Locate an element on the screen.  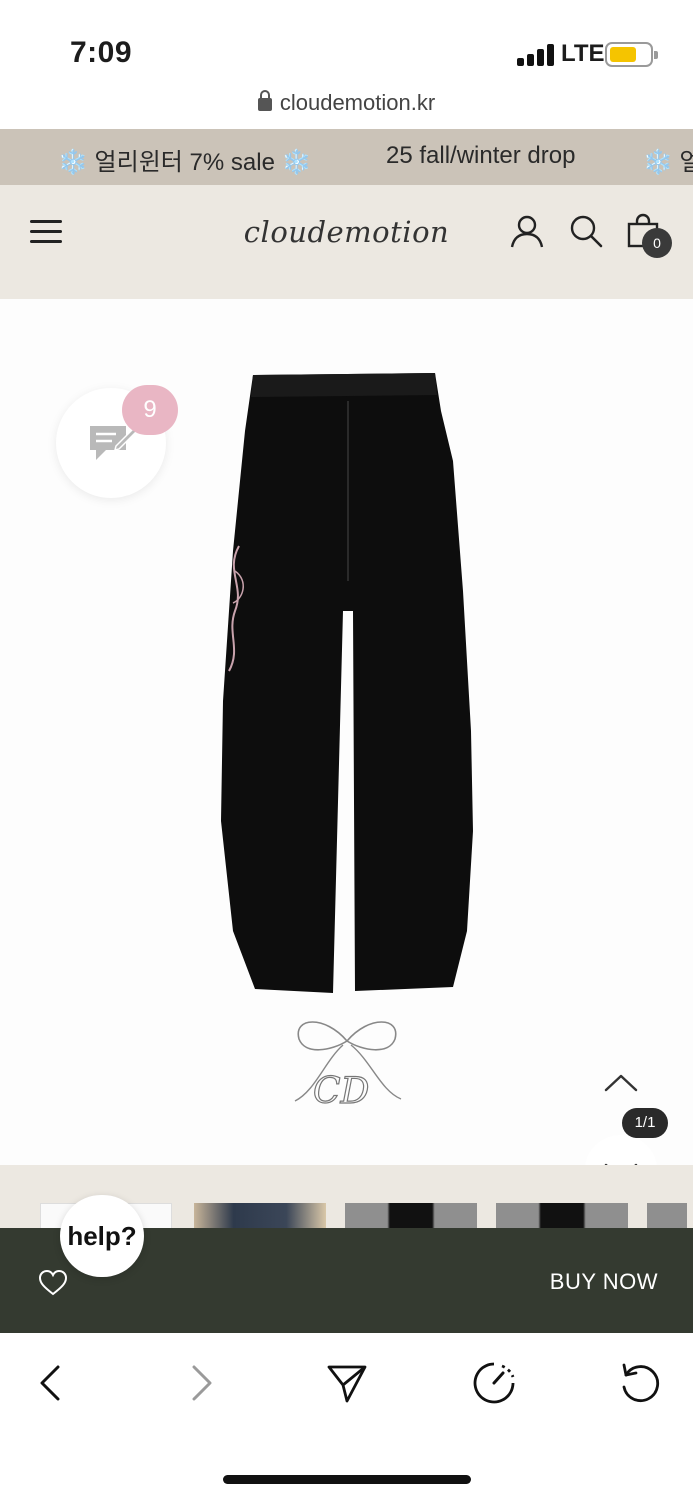
network-type: LTE is located at coordinates (583, 53).